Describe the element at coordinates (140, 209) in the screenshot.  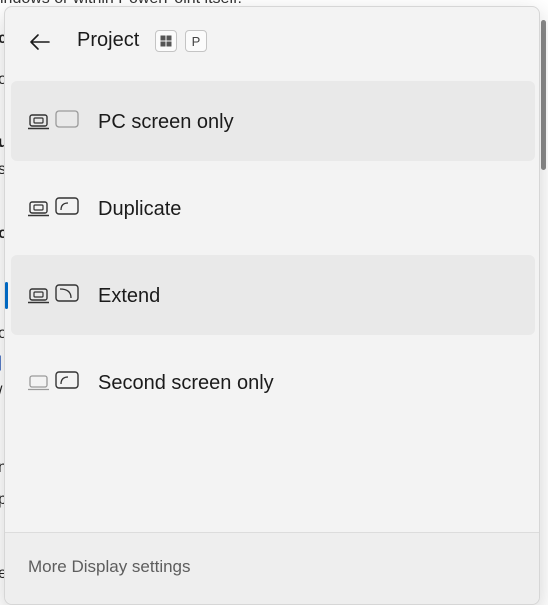
I see `option-label: Duplicate` at that location.